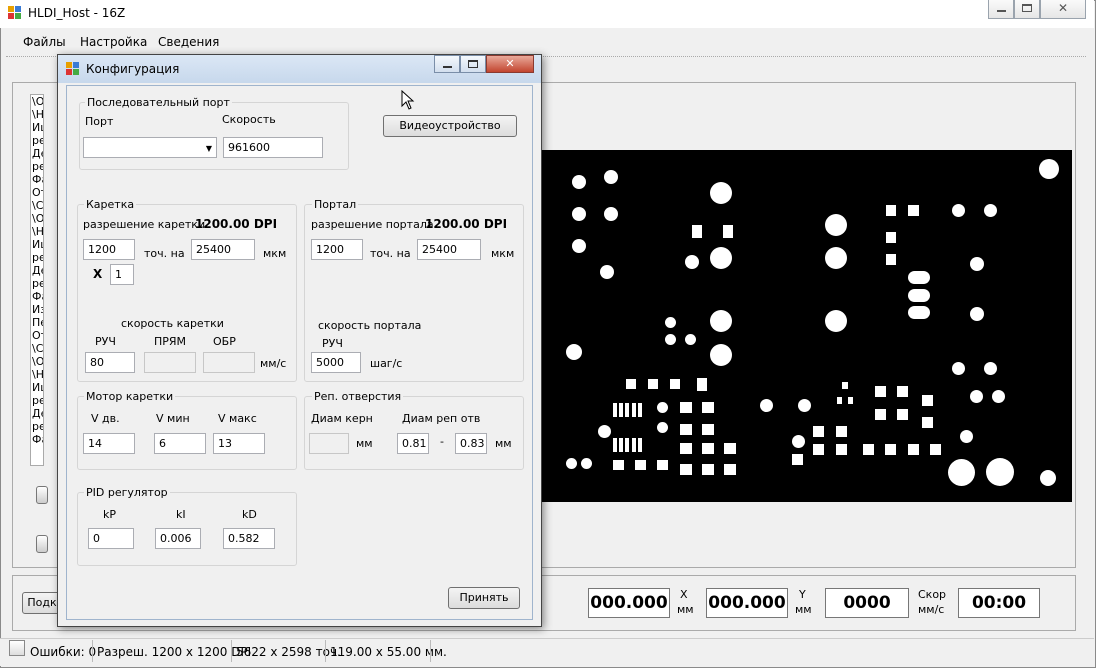 This screenshot has width=1096, height=668. Describe the element at coordinates (1001, 9) in the screenshot. I see `minimize-button` at that location.